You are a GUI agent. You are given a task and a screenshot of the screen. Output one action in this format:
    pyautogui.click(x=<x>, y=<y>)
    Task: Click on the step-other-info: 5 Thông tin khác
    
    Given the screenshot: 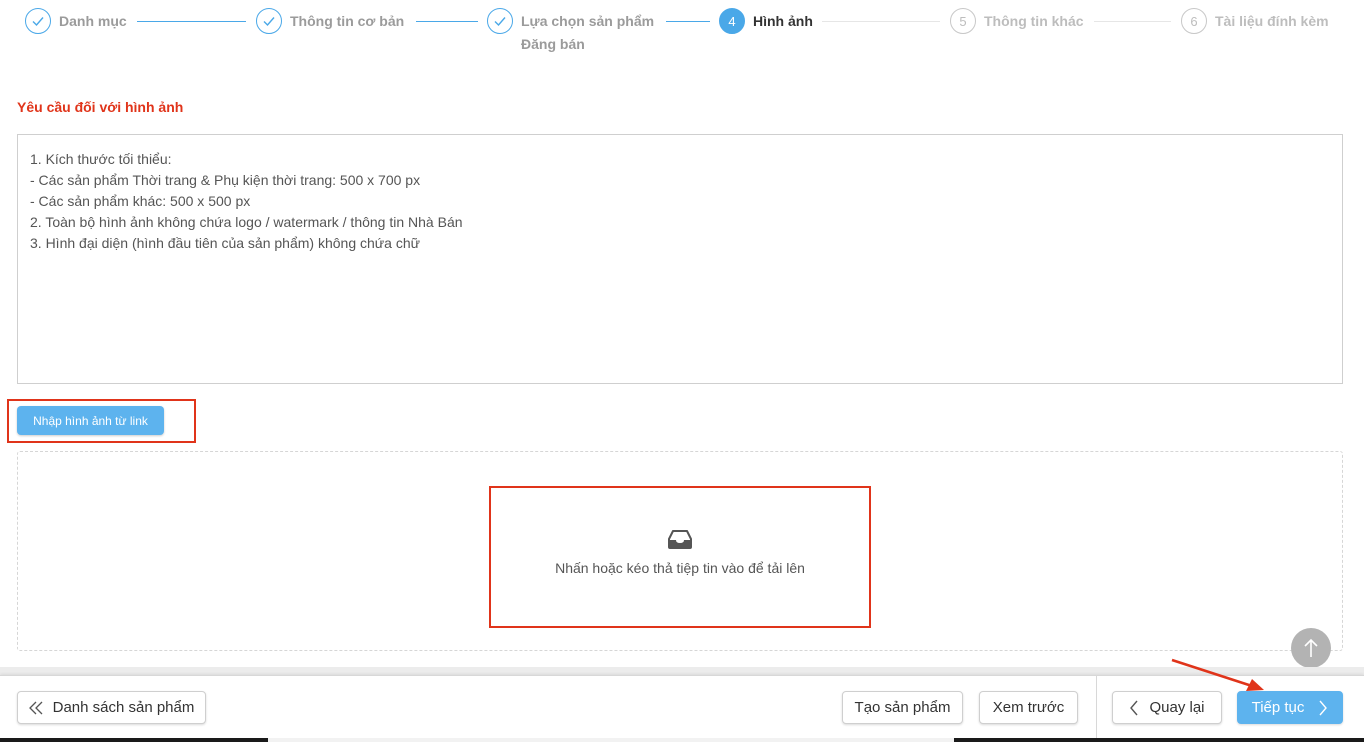 What is the action you would take?
    pyautogui.click(x=1017, y=21)
    